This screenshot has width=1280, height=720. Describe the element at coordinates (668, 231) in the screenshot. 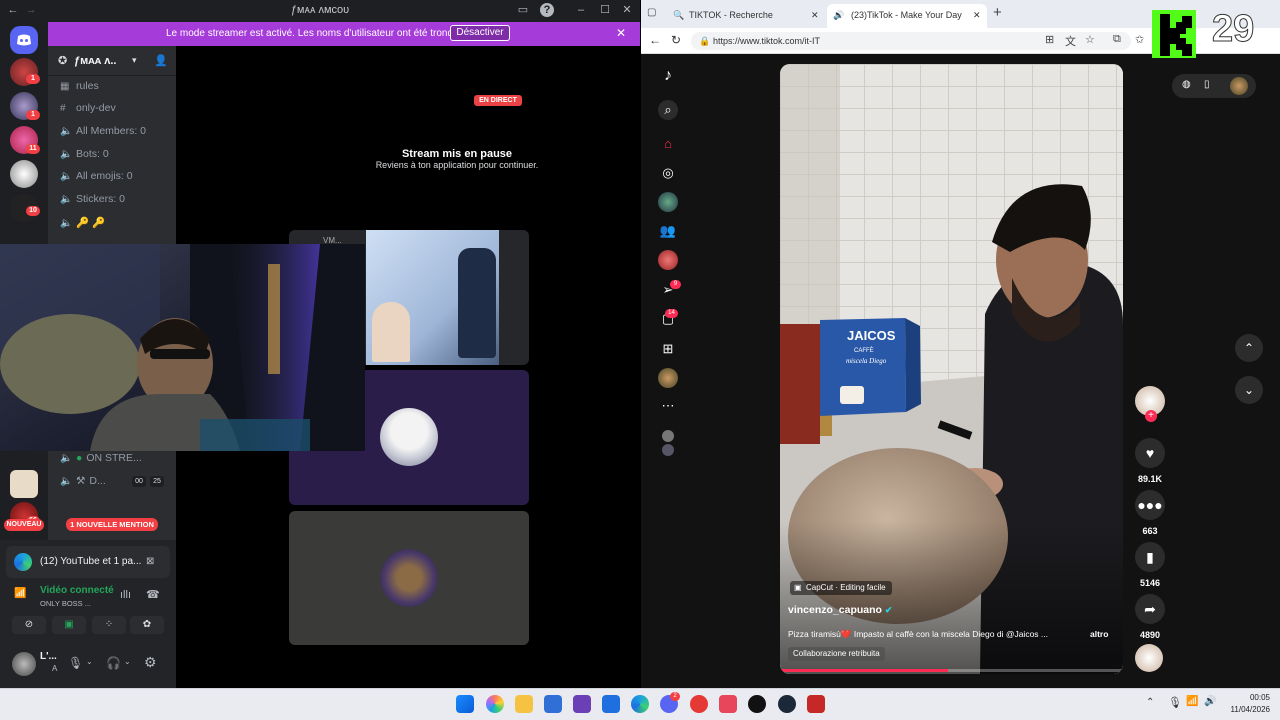

I see `friends-icon: 👥` at that location.